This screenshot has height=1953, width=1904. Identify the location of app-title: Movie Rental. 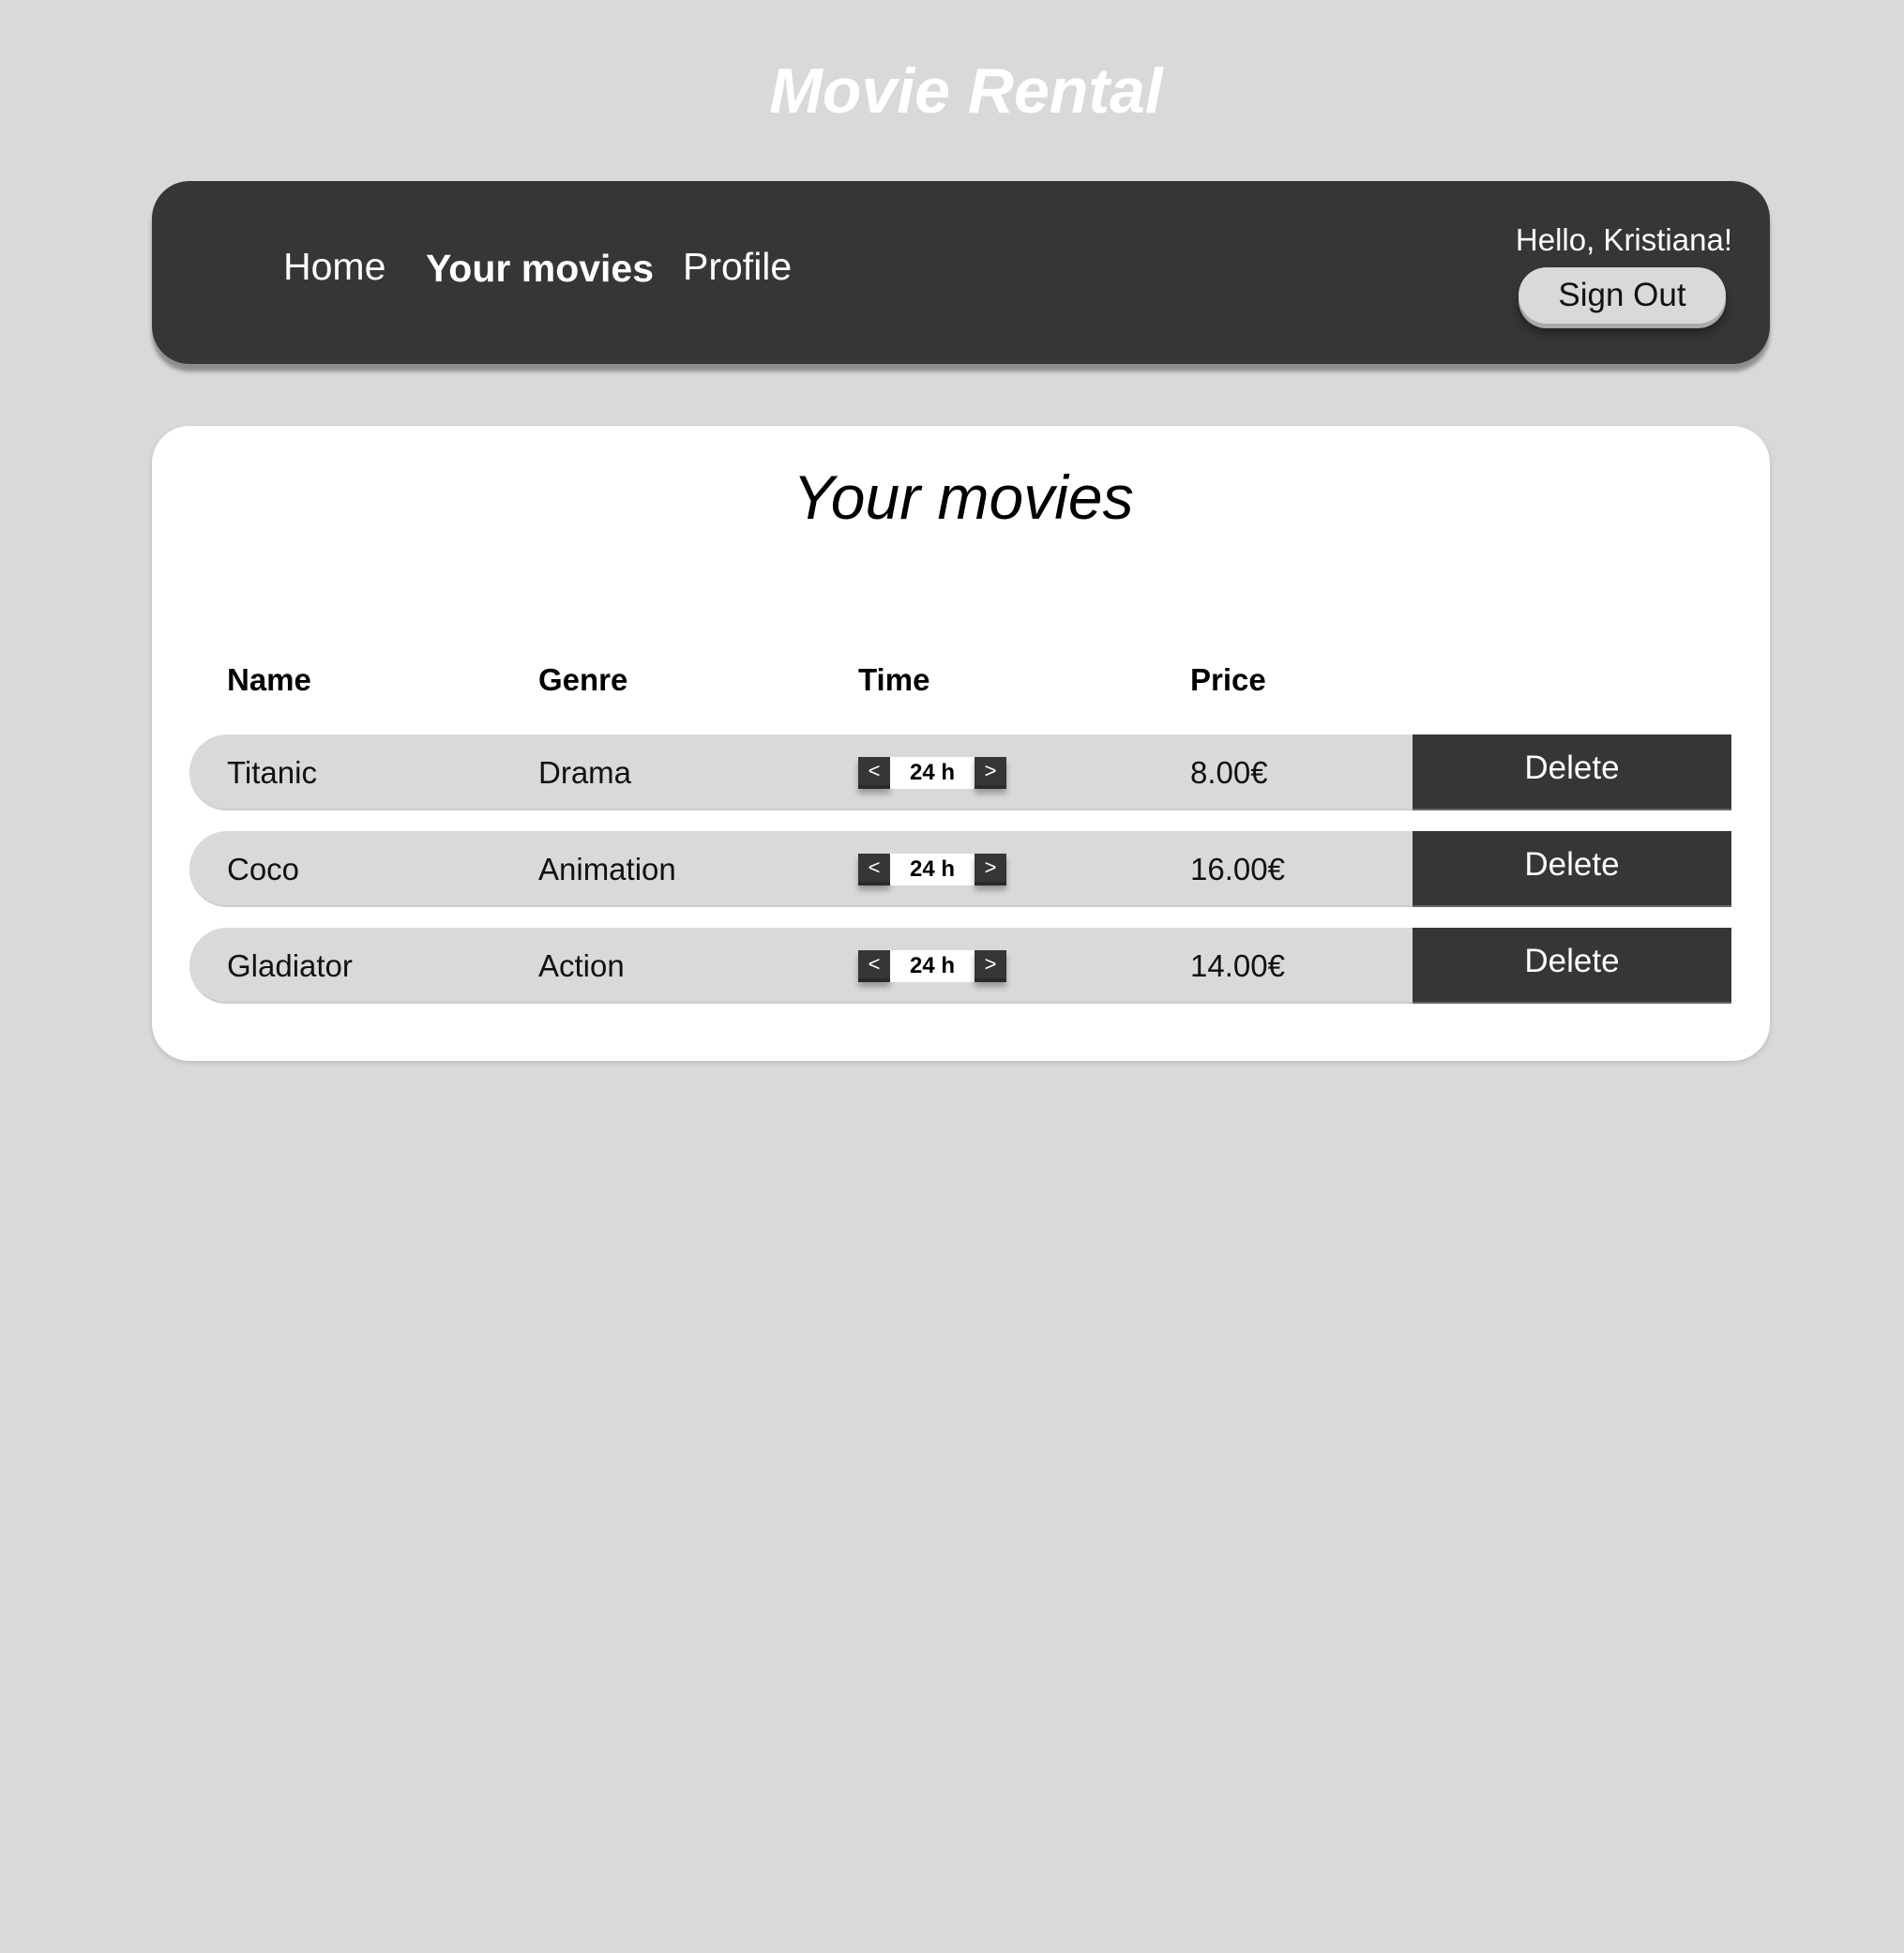
(966, 91).